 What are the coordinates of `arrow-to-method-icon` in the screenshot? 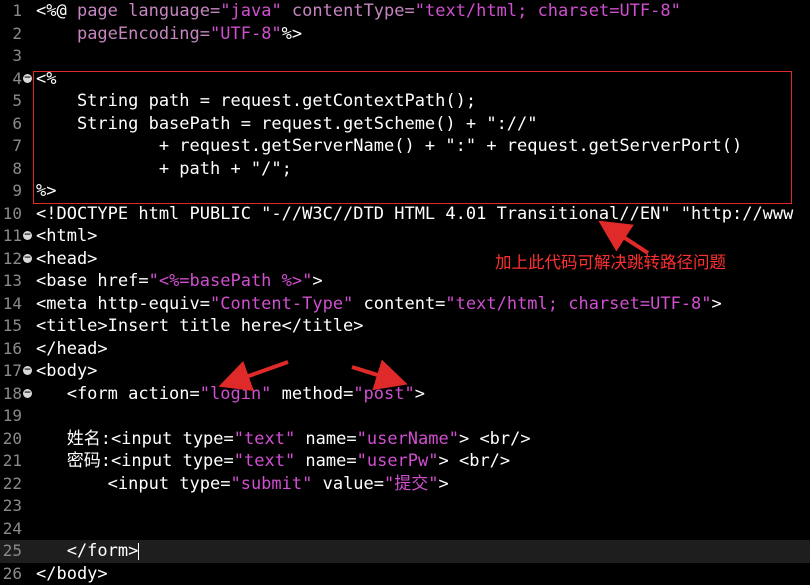 It's located at (376, 374).